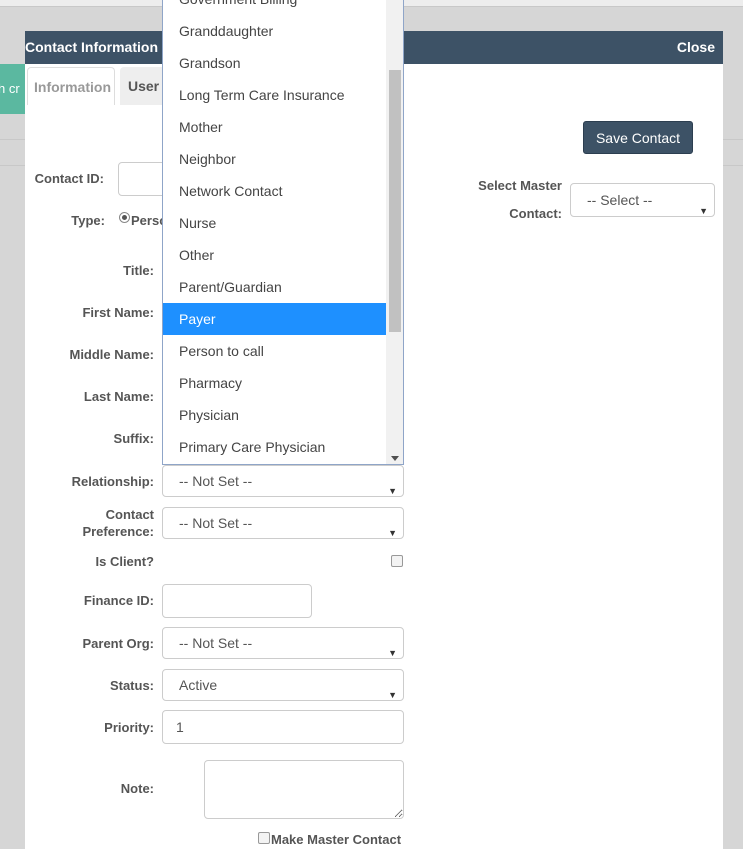 The image size is (743, 849). I want to click on dropdown-option: Government Billing, so click(274, 7).